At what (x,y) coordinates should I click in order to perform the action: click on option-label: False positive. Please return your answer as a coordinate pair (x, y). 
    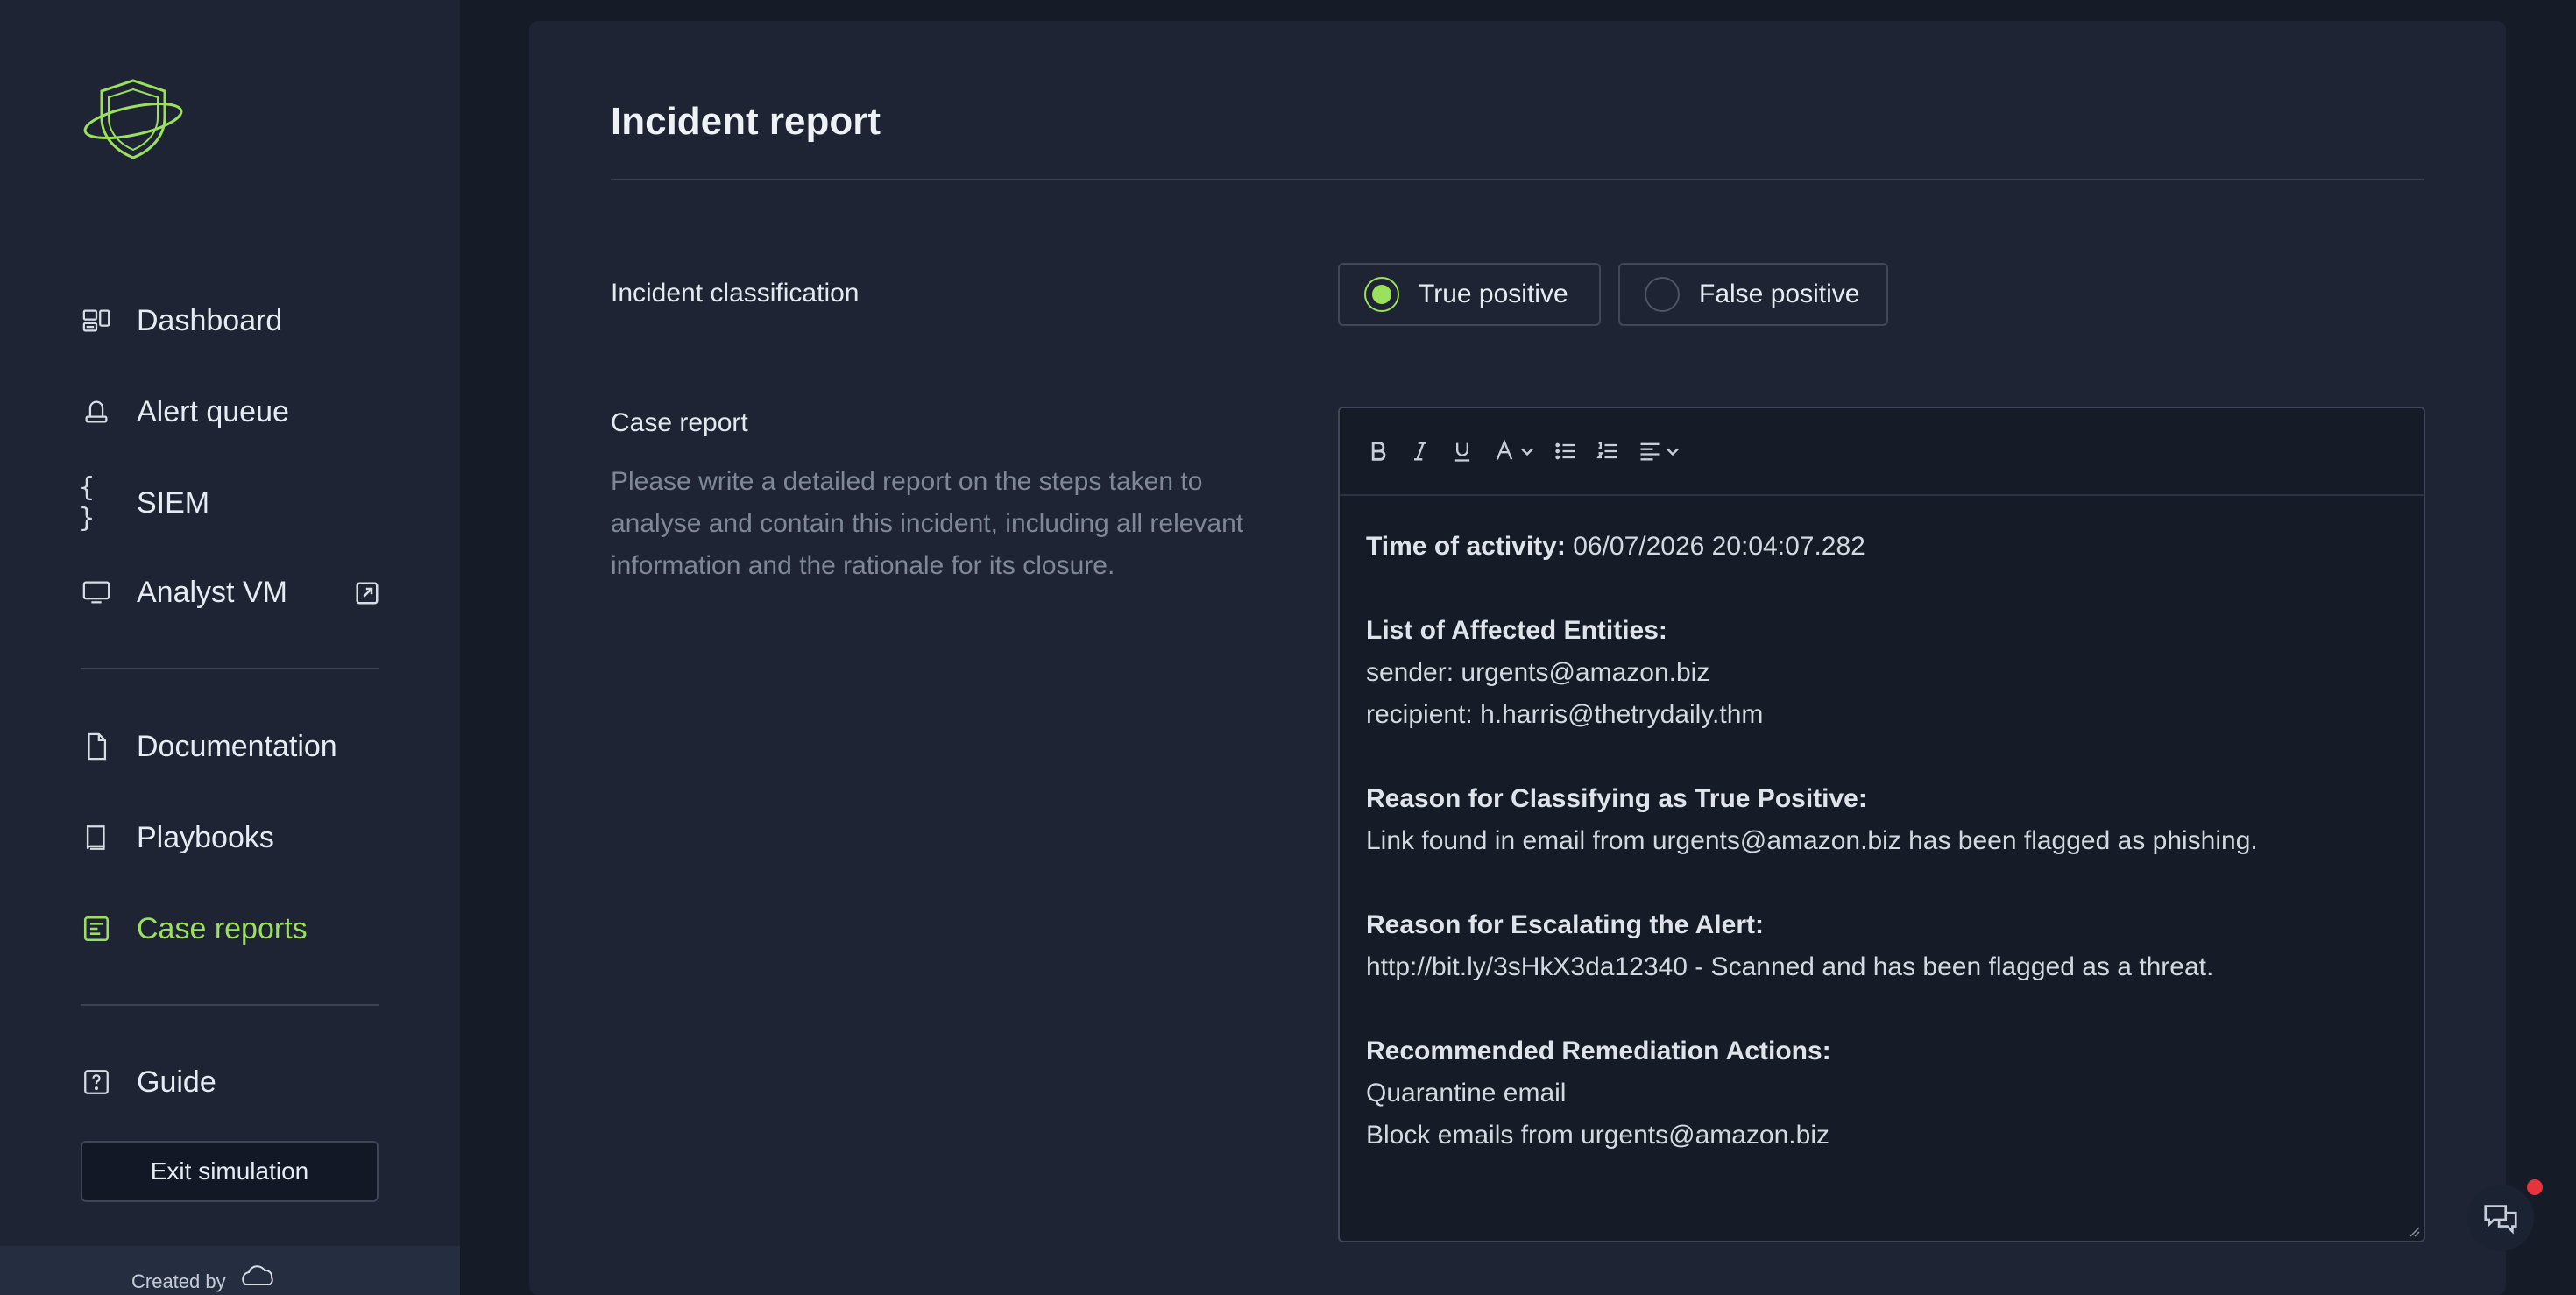
    Looking at the image, I should click on (1779, 294).